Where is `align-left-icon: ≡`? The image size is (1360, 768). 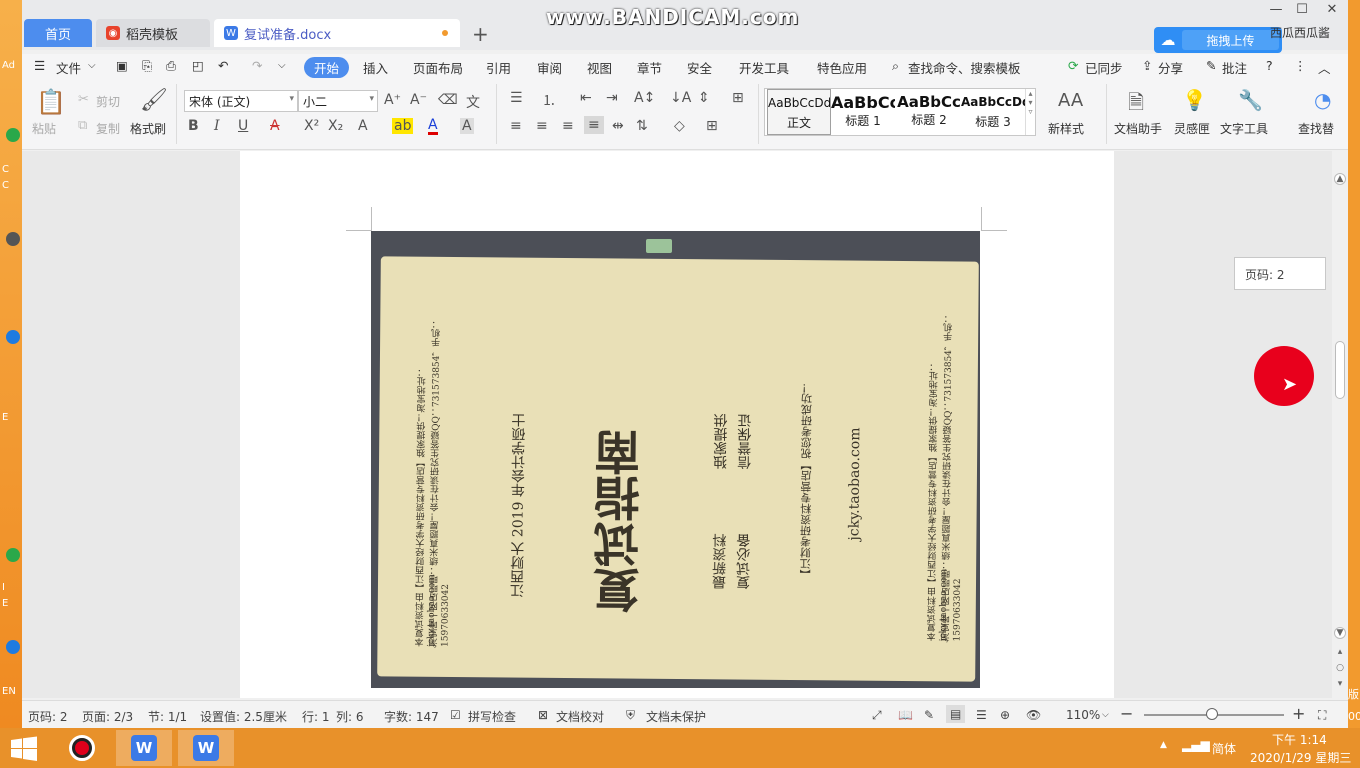 align-left-icon: ≡ is located at coordinates (516, 126).